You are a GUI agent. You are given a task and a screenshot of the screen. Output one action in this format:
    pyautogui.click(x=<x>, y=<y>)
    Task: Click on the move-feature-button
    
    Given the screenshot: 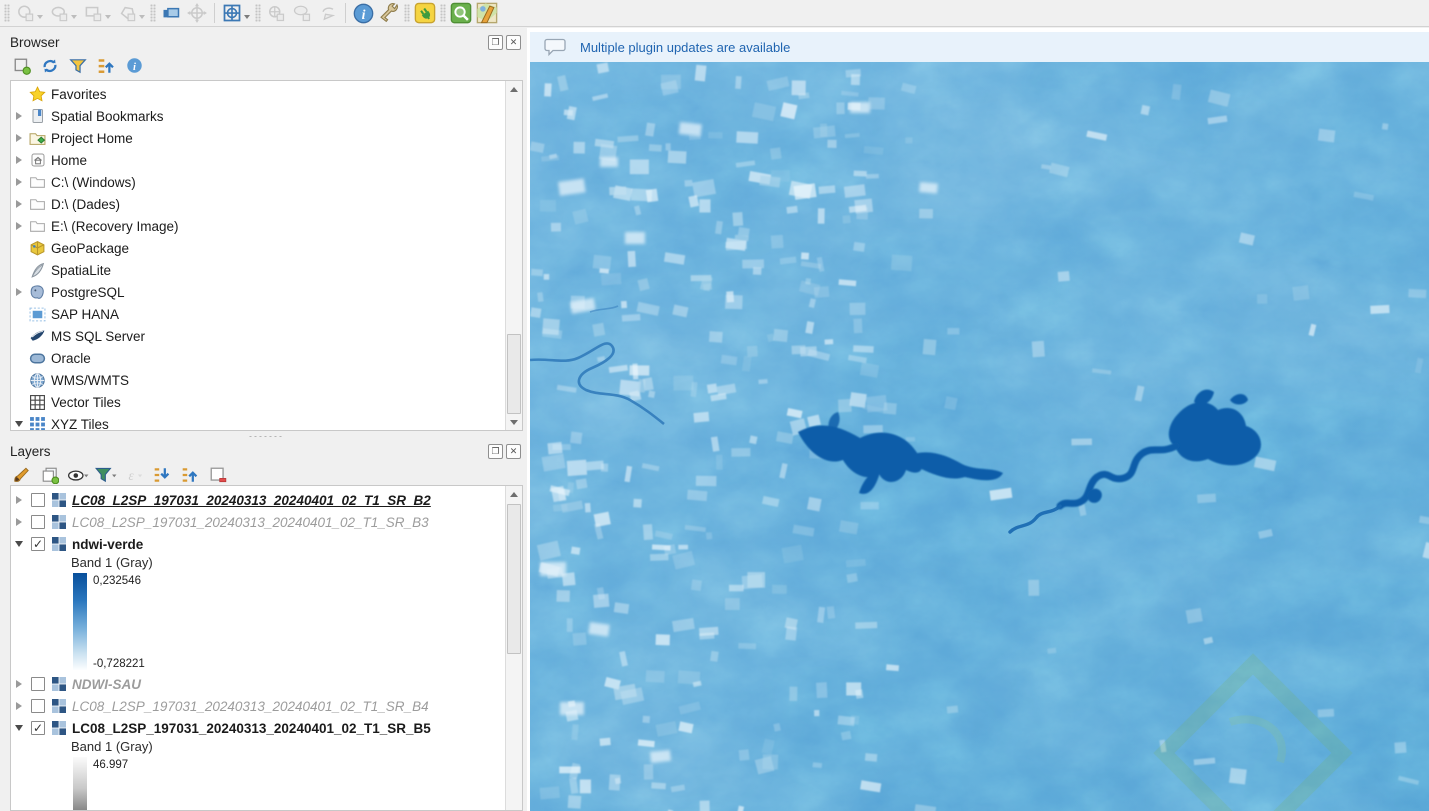 What is the action you would take?
    pyautogui.click(x=197, y=13)
    